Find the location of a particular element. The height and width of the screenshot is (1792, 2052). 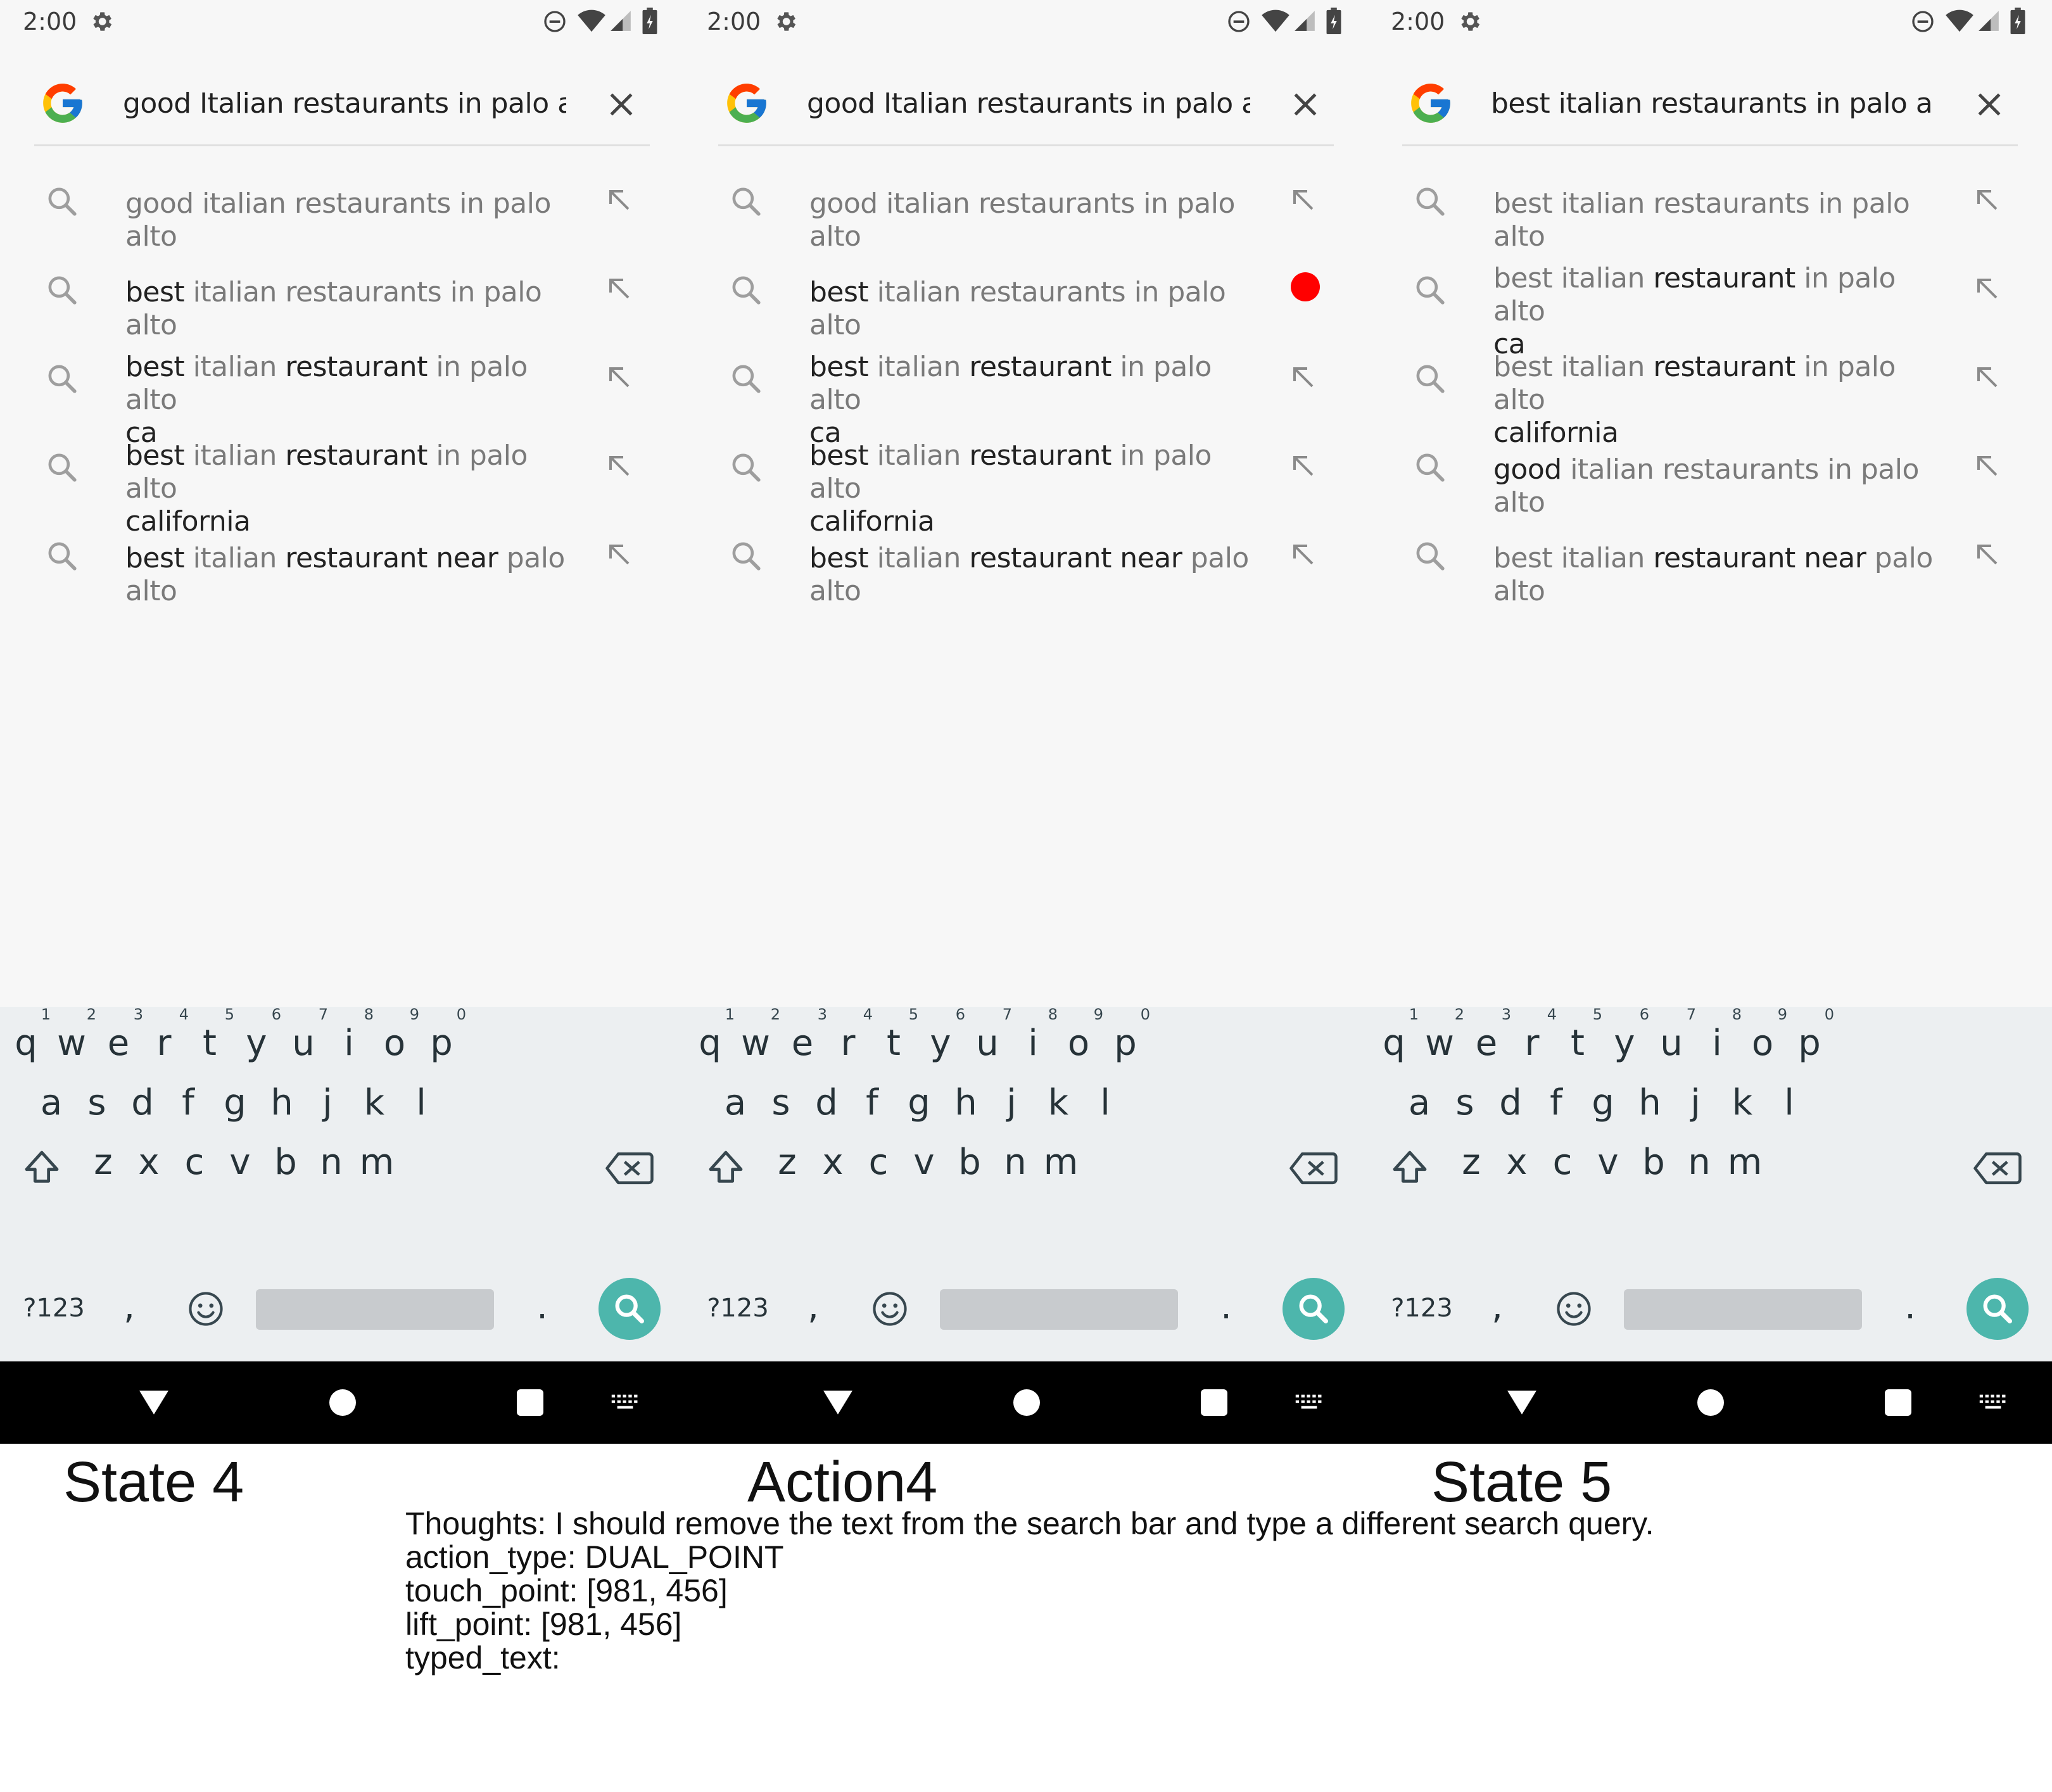

search-bar: best italian restaurants in palo alto is located at coordinates (1710, 108).